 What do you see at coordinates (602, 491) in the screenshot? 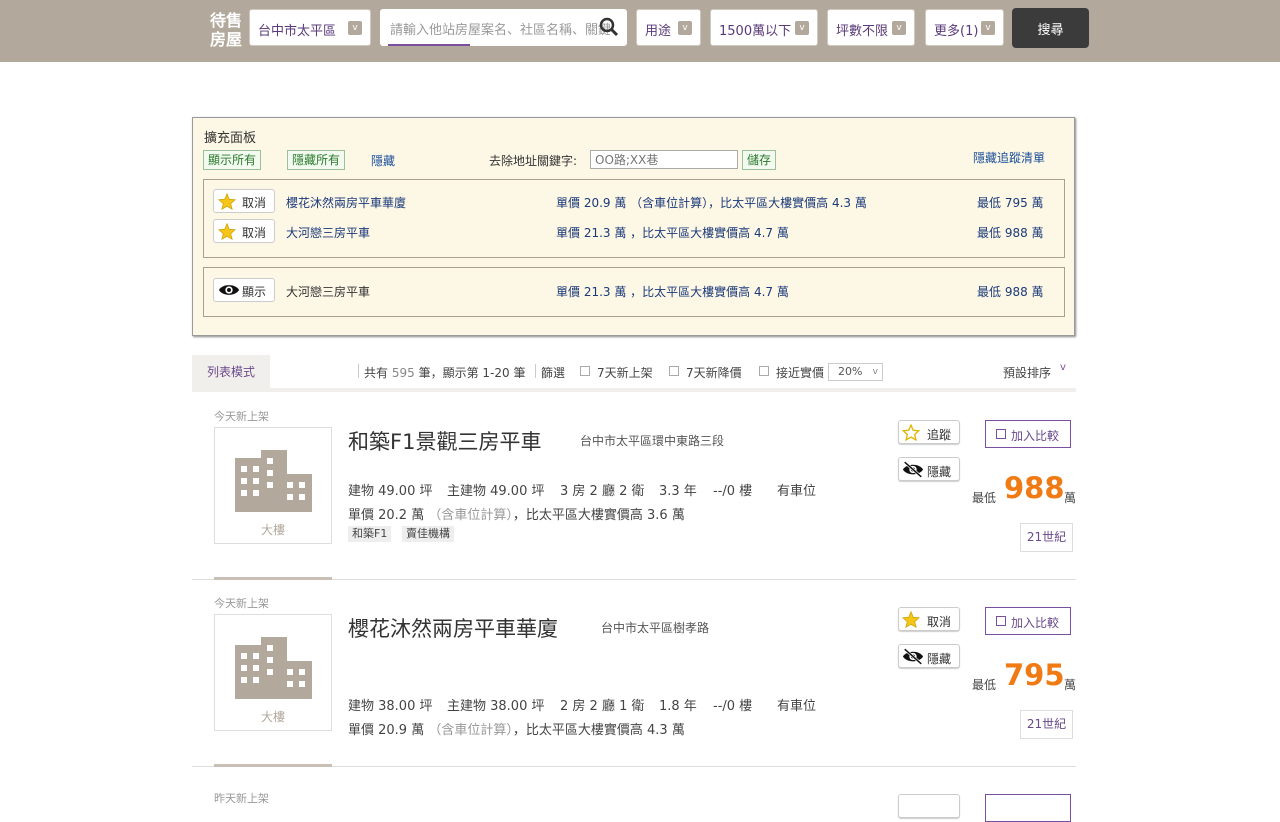
I see `room-layout: 3 房 2 廳 2 衛` at bounding box center [602, 491].